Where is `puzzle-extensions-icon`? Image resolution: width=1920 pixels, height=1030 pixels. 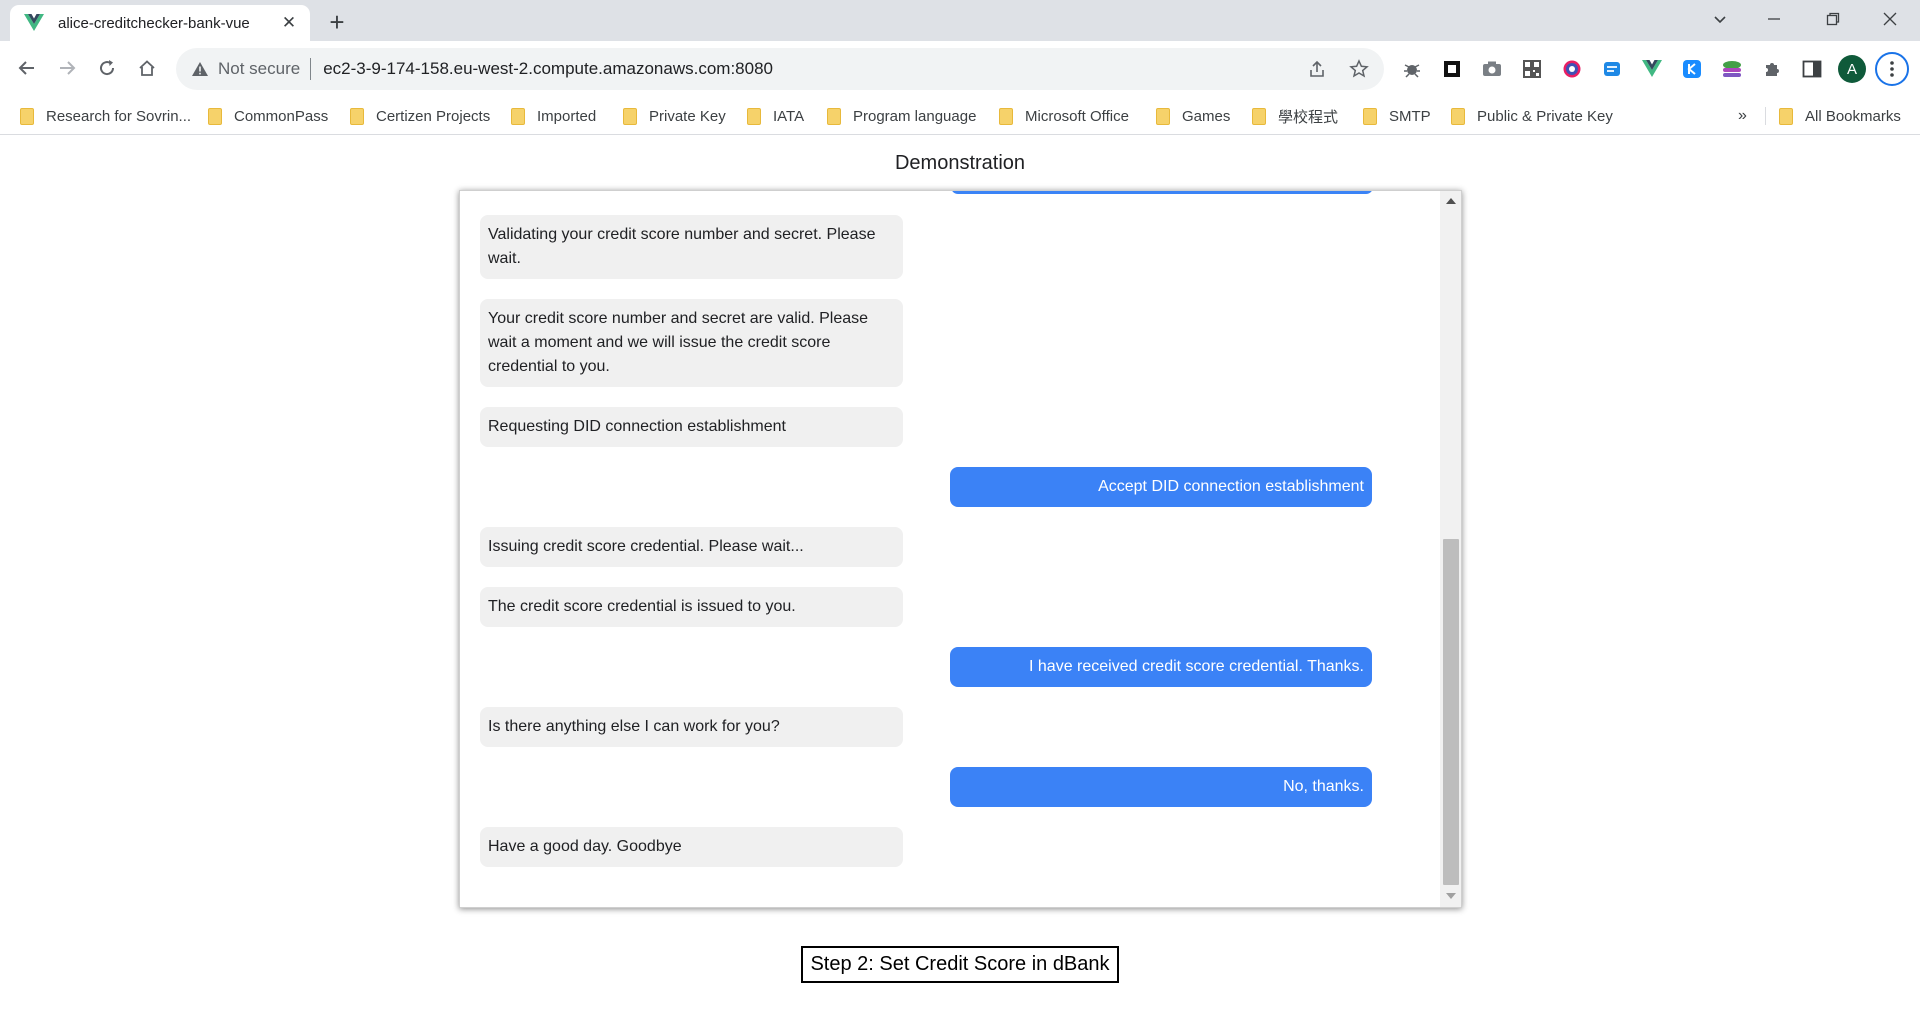 puzzle-extensions-icon is located at coordinates (1772, 69).